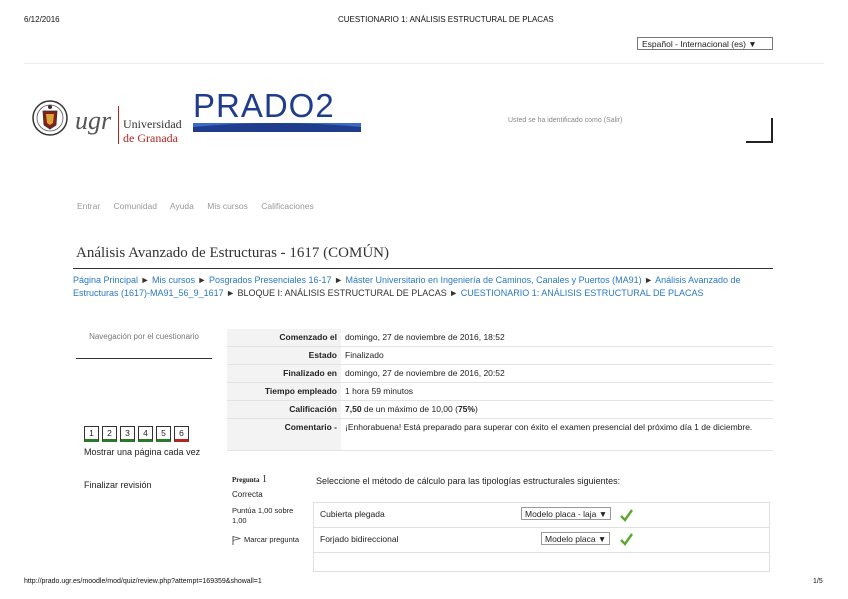 This screenshot has height=599, width=848. I want to click on nav-item-ayuda: Ayuda, so click(182, 206).